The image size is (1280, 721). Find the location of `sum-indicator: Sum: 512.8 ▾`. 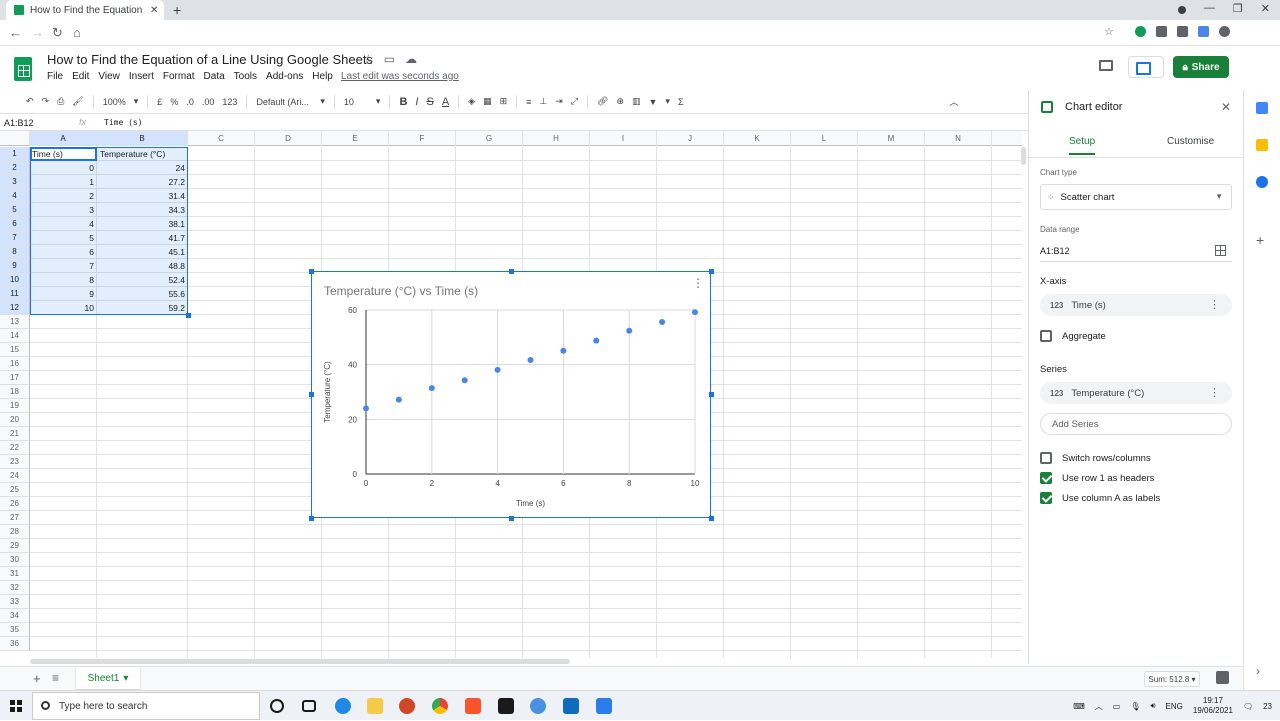

sum-indicator: Sum: 512.8 ▾ is located at coordinates (1172, 679).